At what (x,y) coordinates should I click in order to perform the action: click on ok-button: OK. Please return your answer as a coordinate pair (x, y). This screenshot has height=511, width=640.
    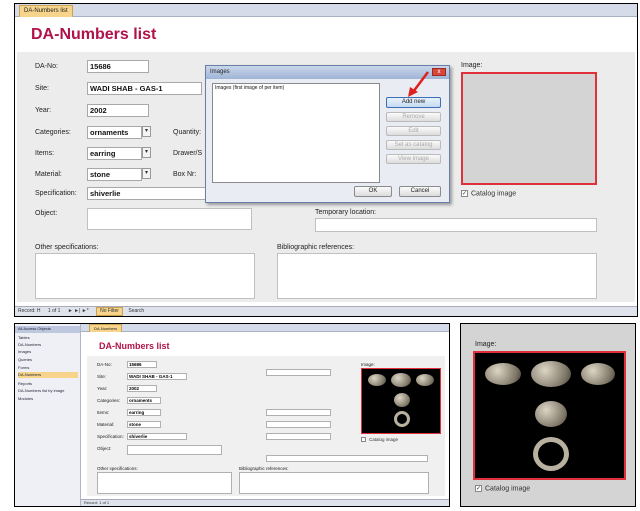
    Looking at the image, I should click on (373, 191).